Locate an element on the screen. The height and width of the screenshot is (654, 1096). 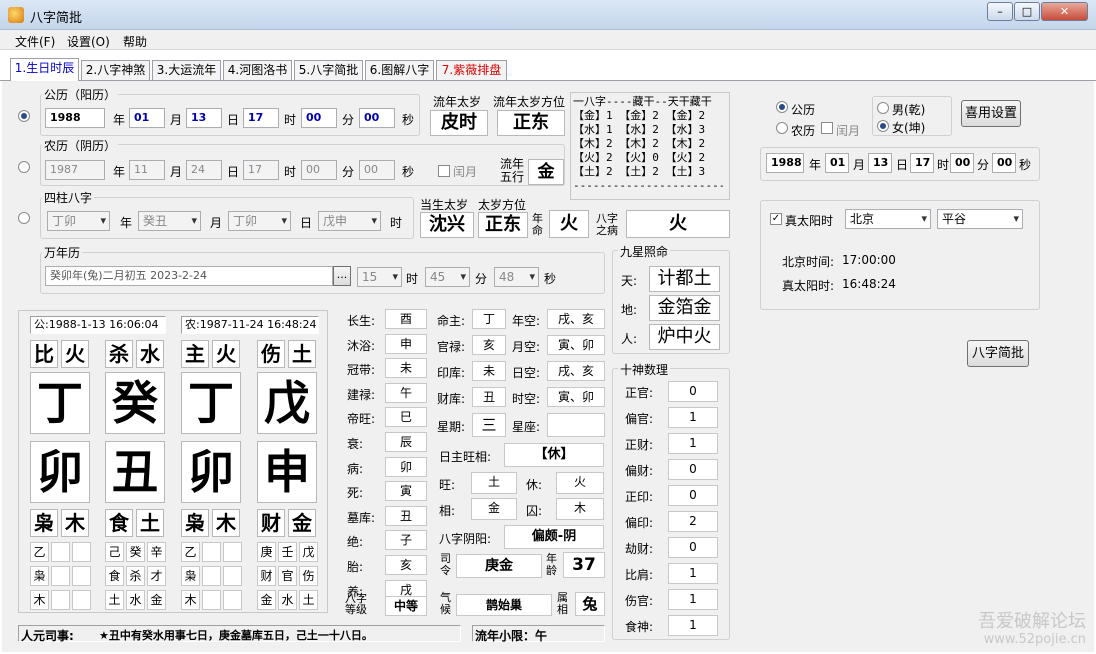
xiang-label: 相: is located at coordinates (447, 511).